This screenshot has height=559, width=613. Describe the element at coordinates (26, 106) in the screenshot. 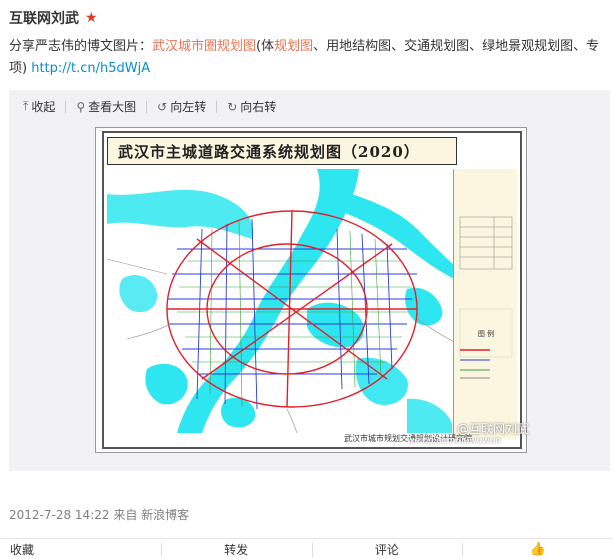

I see `arrow-up-icon: ⤒` at that location.